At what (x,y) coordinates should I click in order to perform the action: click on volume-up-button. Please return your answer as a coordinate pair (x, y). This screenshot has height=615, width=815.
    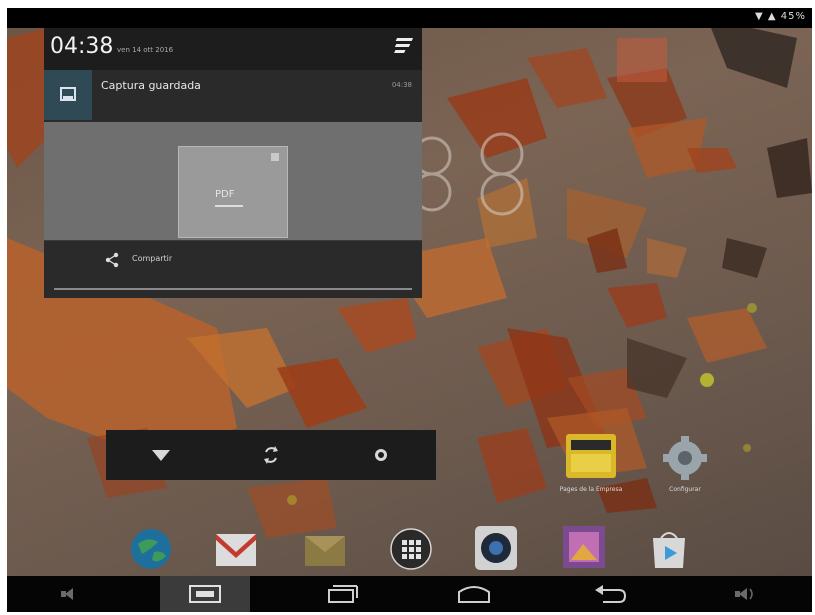
    Looking at the image, I should click on (742, 594).